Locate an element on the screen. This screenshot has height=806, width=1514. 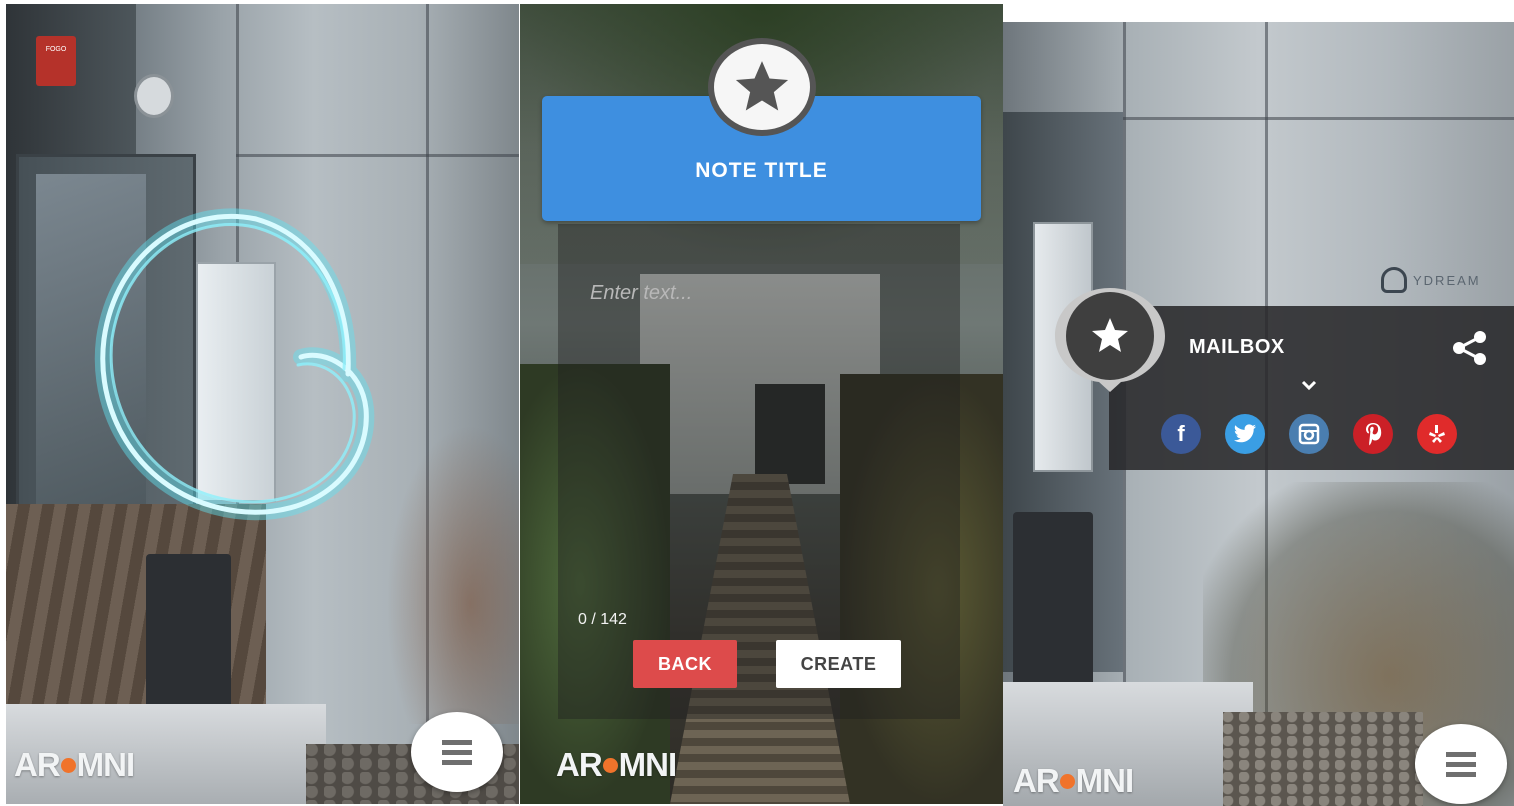
twitter-icon is located at coordinates (1245, 434).